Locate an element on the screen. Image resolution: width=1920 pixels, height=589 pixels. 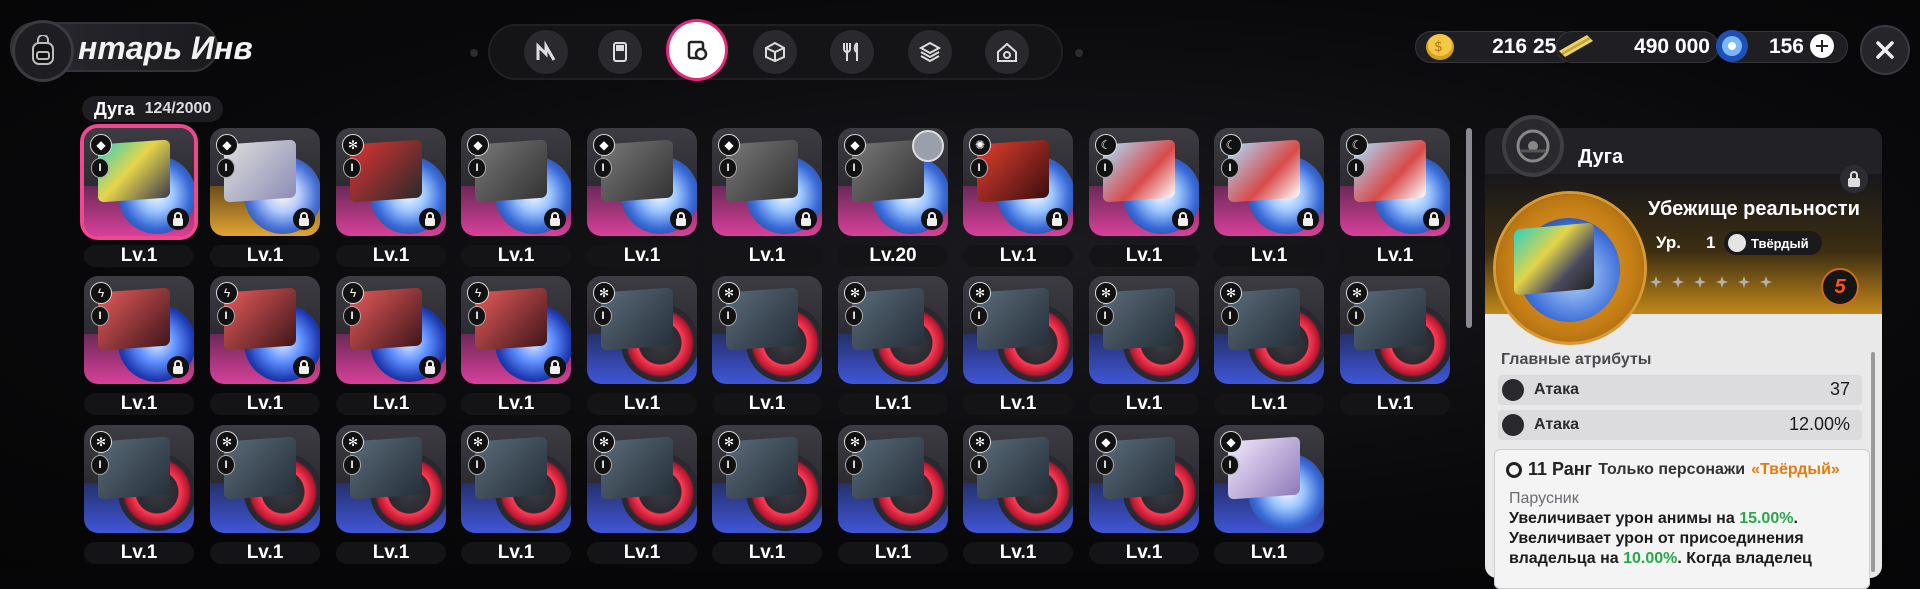
stat-name: Атака is located at coordinates (1556, 389).